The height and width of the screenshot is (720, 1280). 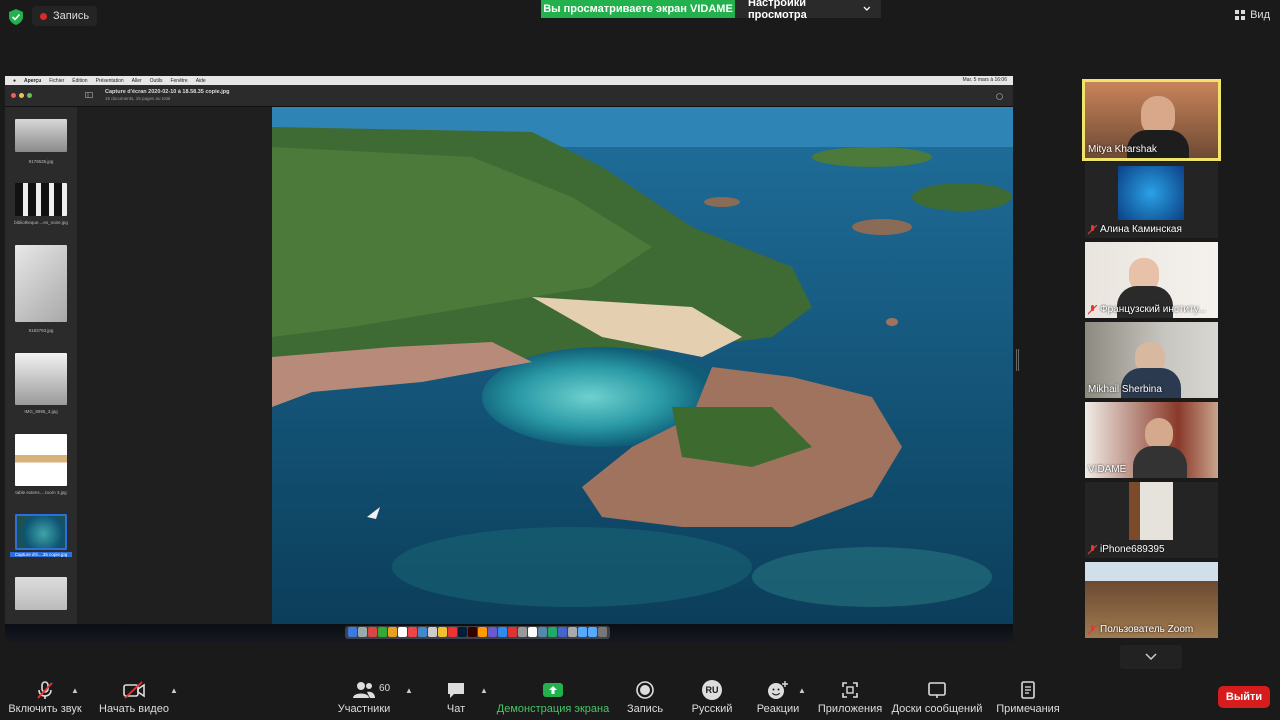 What do you see at coordinates (456, 690) in the screenshot?
I see `chat-icon` at bounding box center [456, 690].